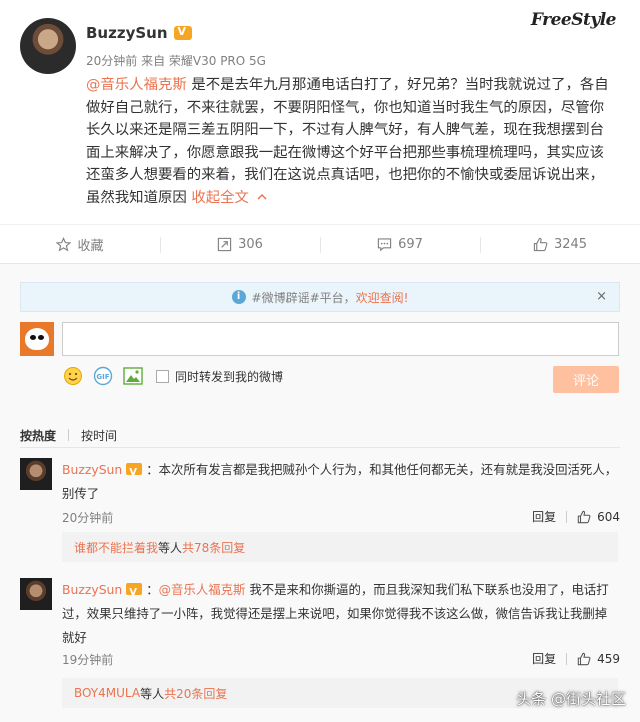  I want to click on reply-summary-users: BOY4MULA, so click(107, 693).